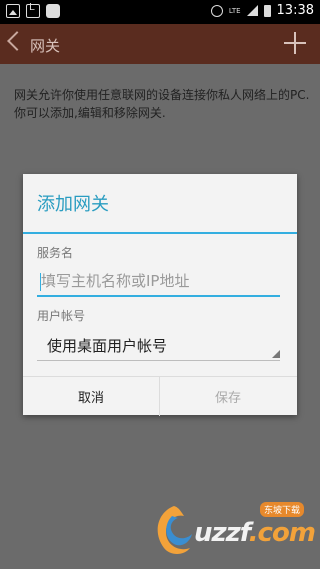  I want to click on battery-icon, so click(267, 10).